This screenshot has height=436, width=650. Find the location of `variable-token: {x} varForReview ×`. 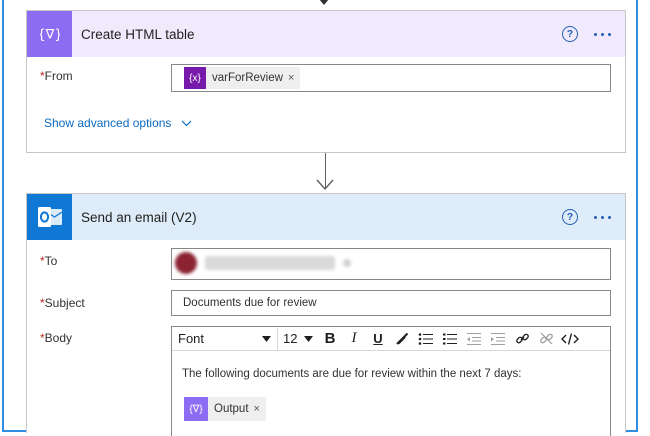

variable-token: {x} varForReview × is located at coordinates (242, 78).